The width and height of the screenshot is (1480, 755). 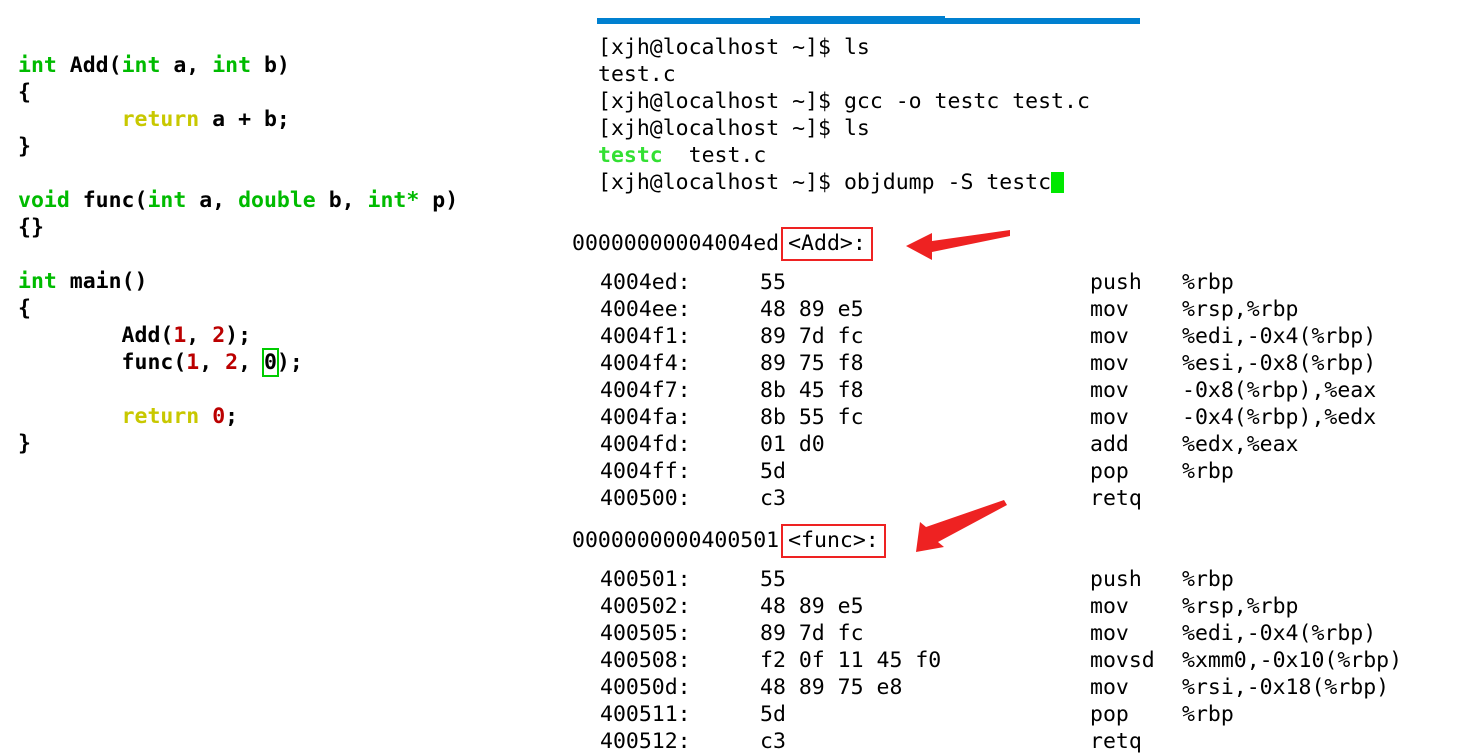 What do you see at coordinates (219, 335) in the screenshot?
I see `code-token: 2` at bounding box center [219, 335].